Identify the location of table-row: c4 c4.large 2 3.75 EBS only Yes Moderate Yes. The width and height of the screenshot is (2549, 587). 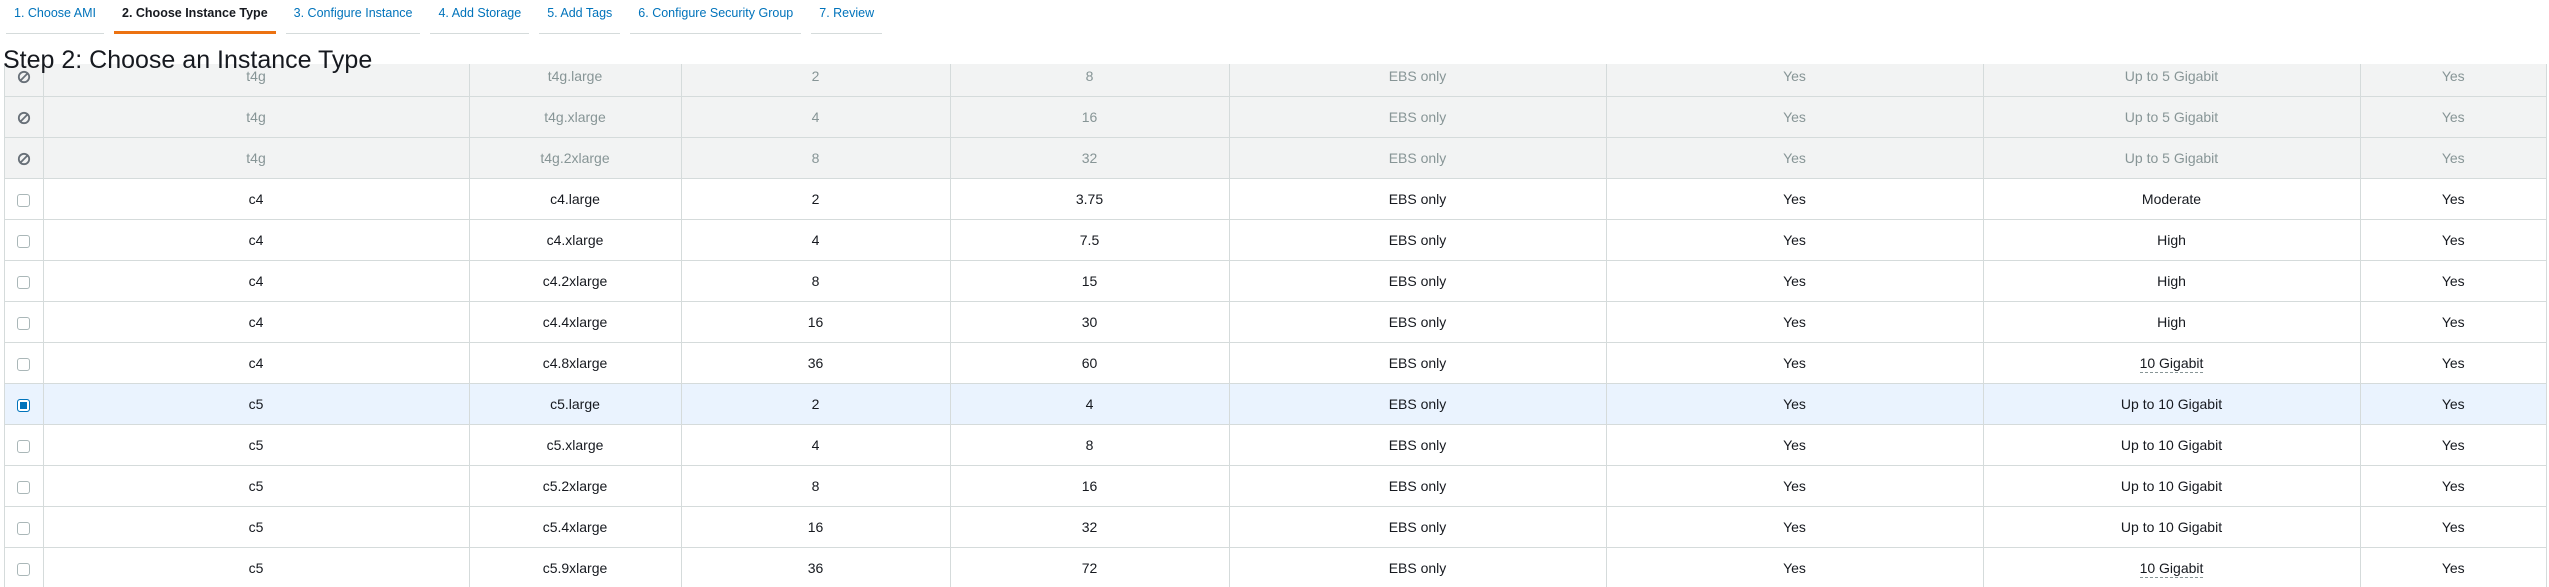
(1275, 199).